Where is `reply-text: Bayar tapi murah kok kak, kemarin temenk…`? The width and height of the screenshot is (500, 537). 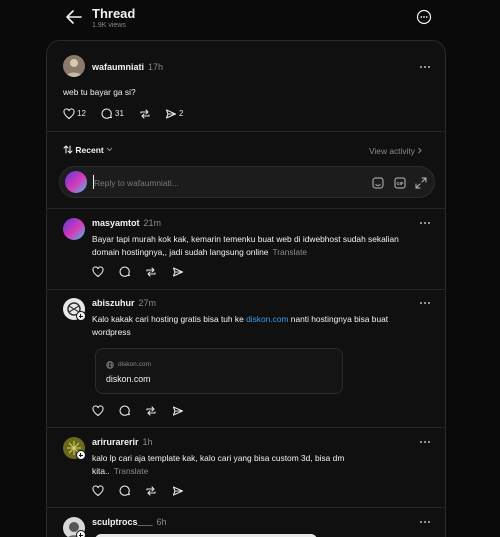 reply-text: Bayar tapi murah kok kak, kemarin temenk… is located at coordinates (245, 245).